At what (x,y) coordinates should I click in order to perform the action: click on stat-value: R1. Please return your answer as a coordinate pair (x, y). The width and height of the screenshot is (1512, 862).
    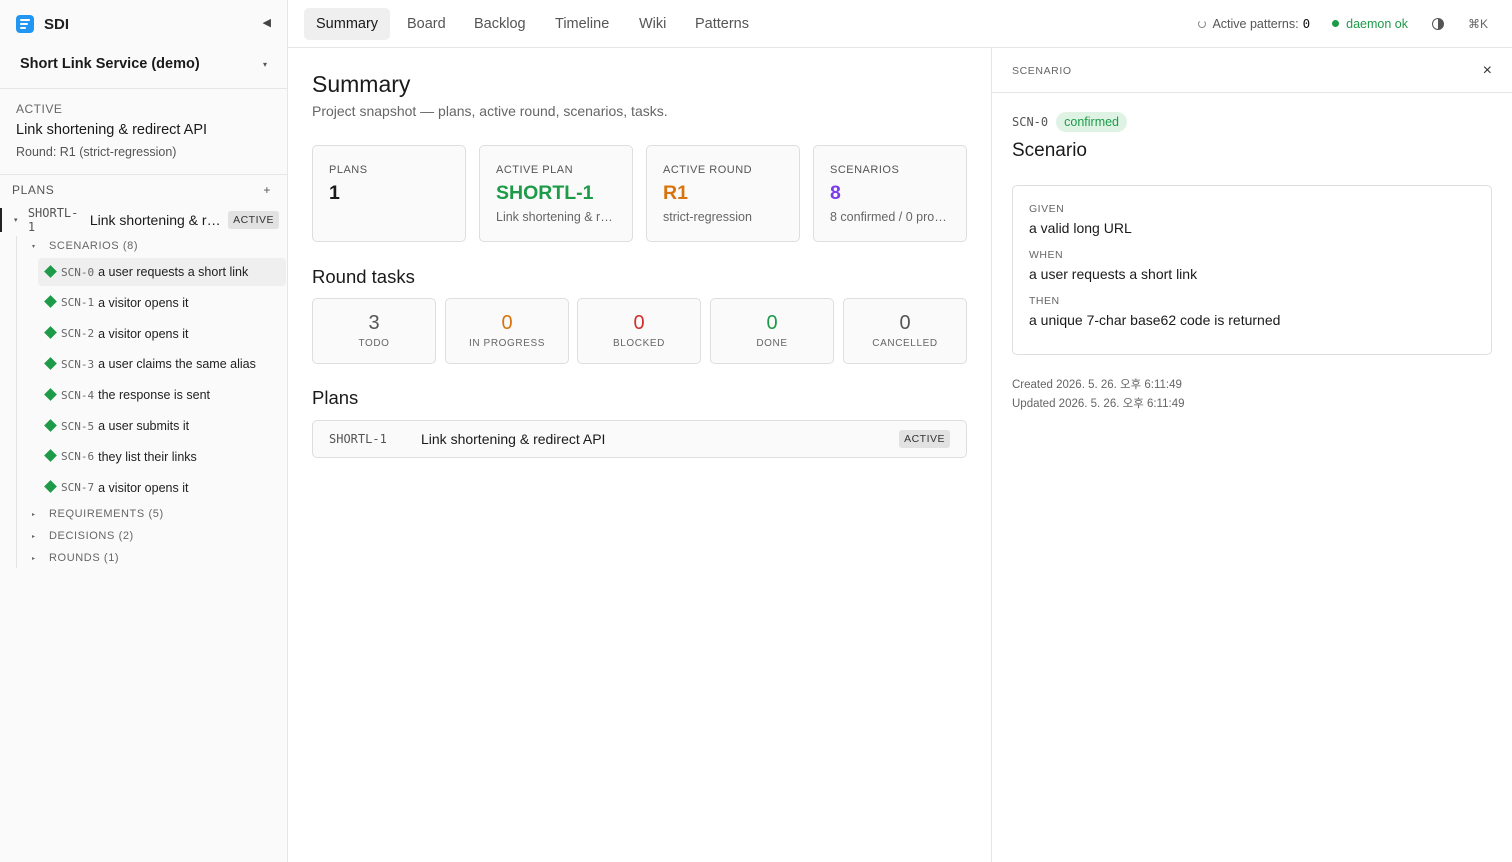
    Looking at the image, I should click on (675, 193).